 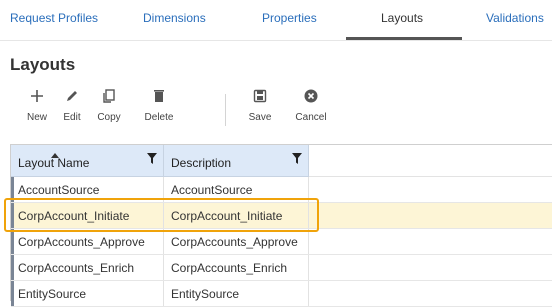 What do you see at coordinates (87, 267) in the screenshot?
I see `layout-name-cell: CorpAccounts_Enrich` at bounding box center [87, 267].